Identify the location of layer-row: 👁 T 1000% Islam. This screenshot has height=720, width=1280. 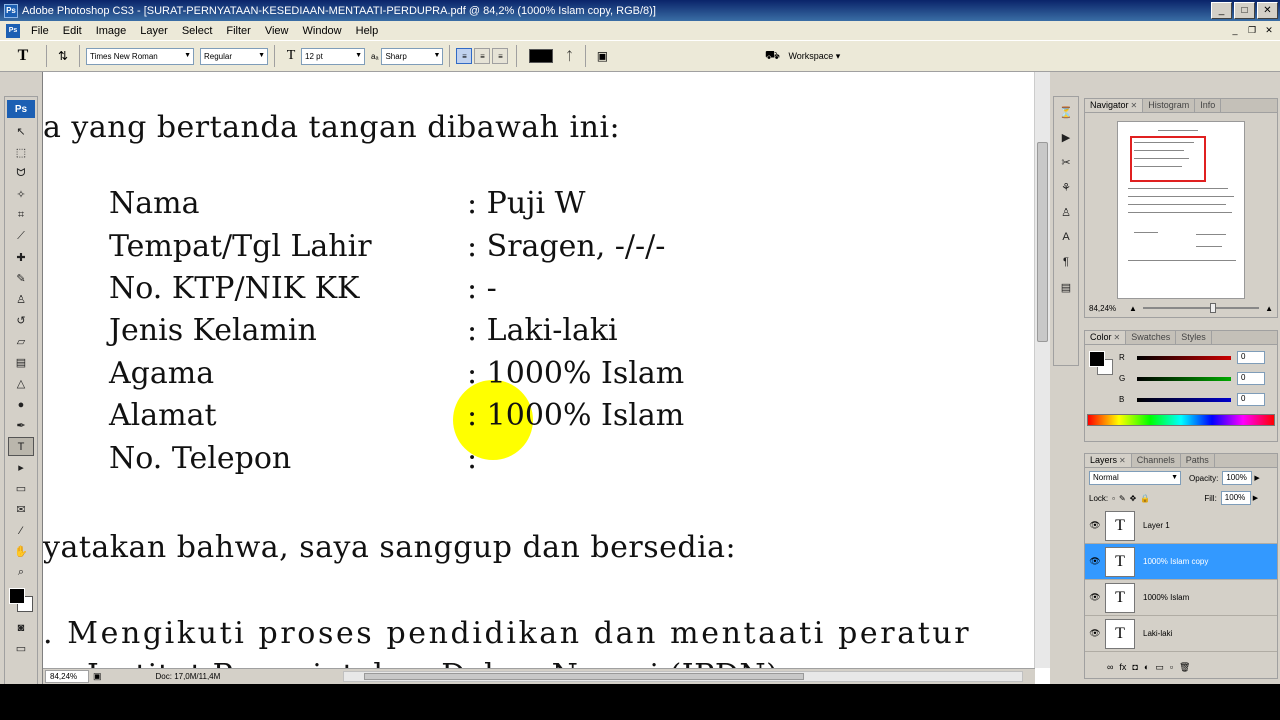
(1181, 598).